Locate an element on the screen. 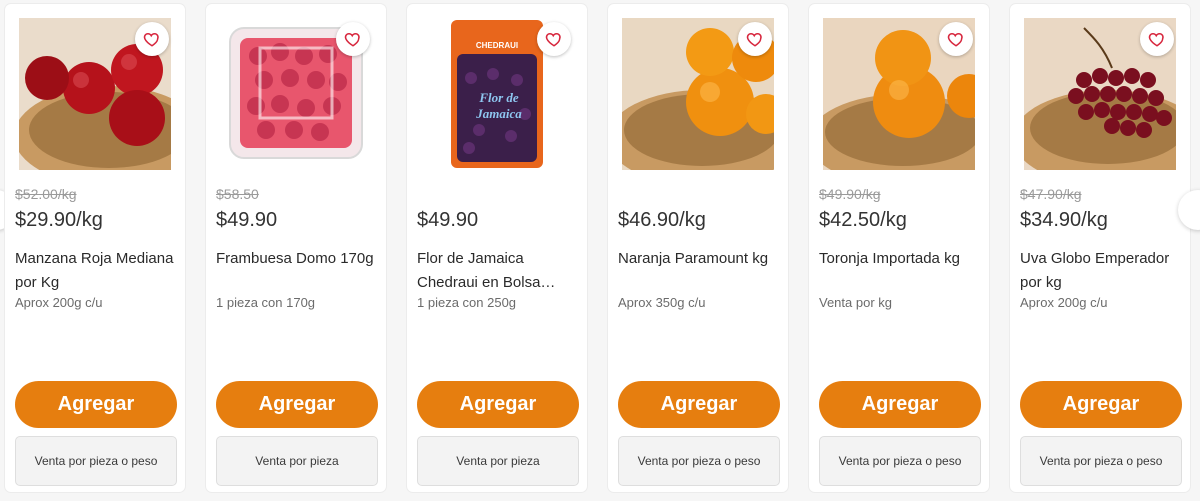  product-detail: 1 pieza con 170g is located at coordinates (266, 302).